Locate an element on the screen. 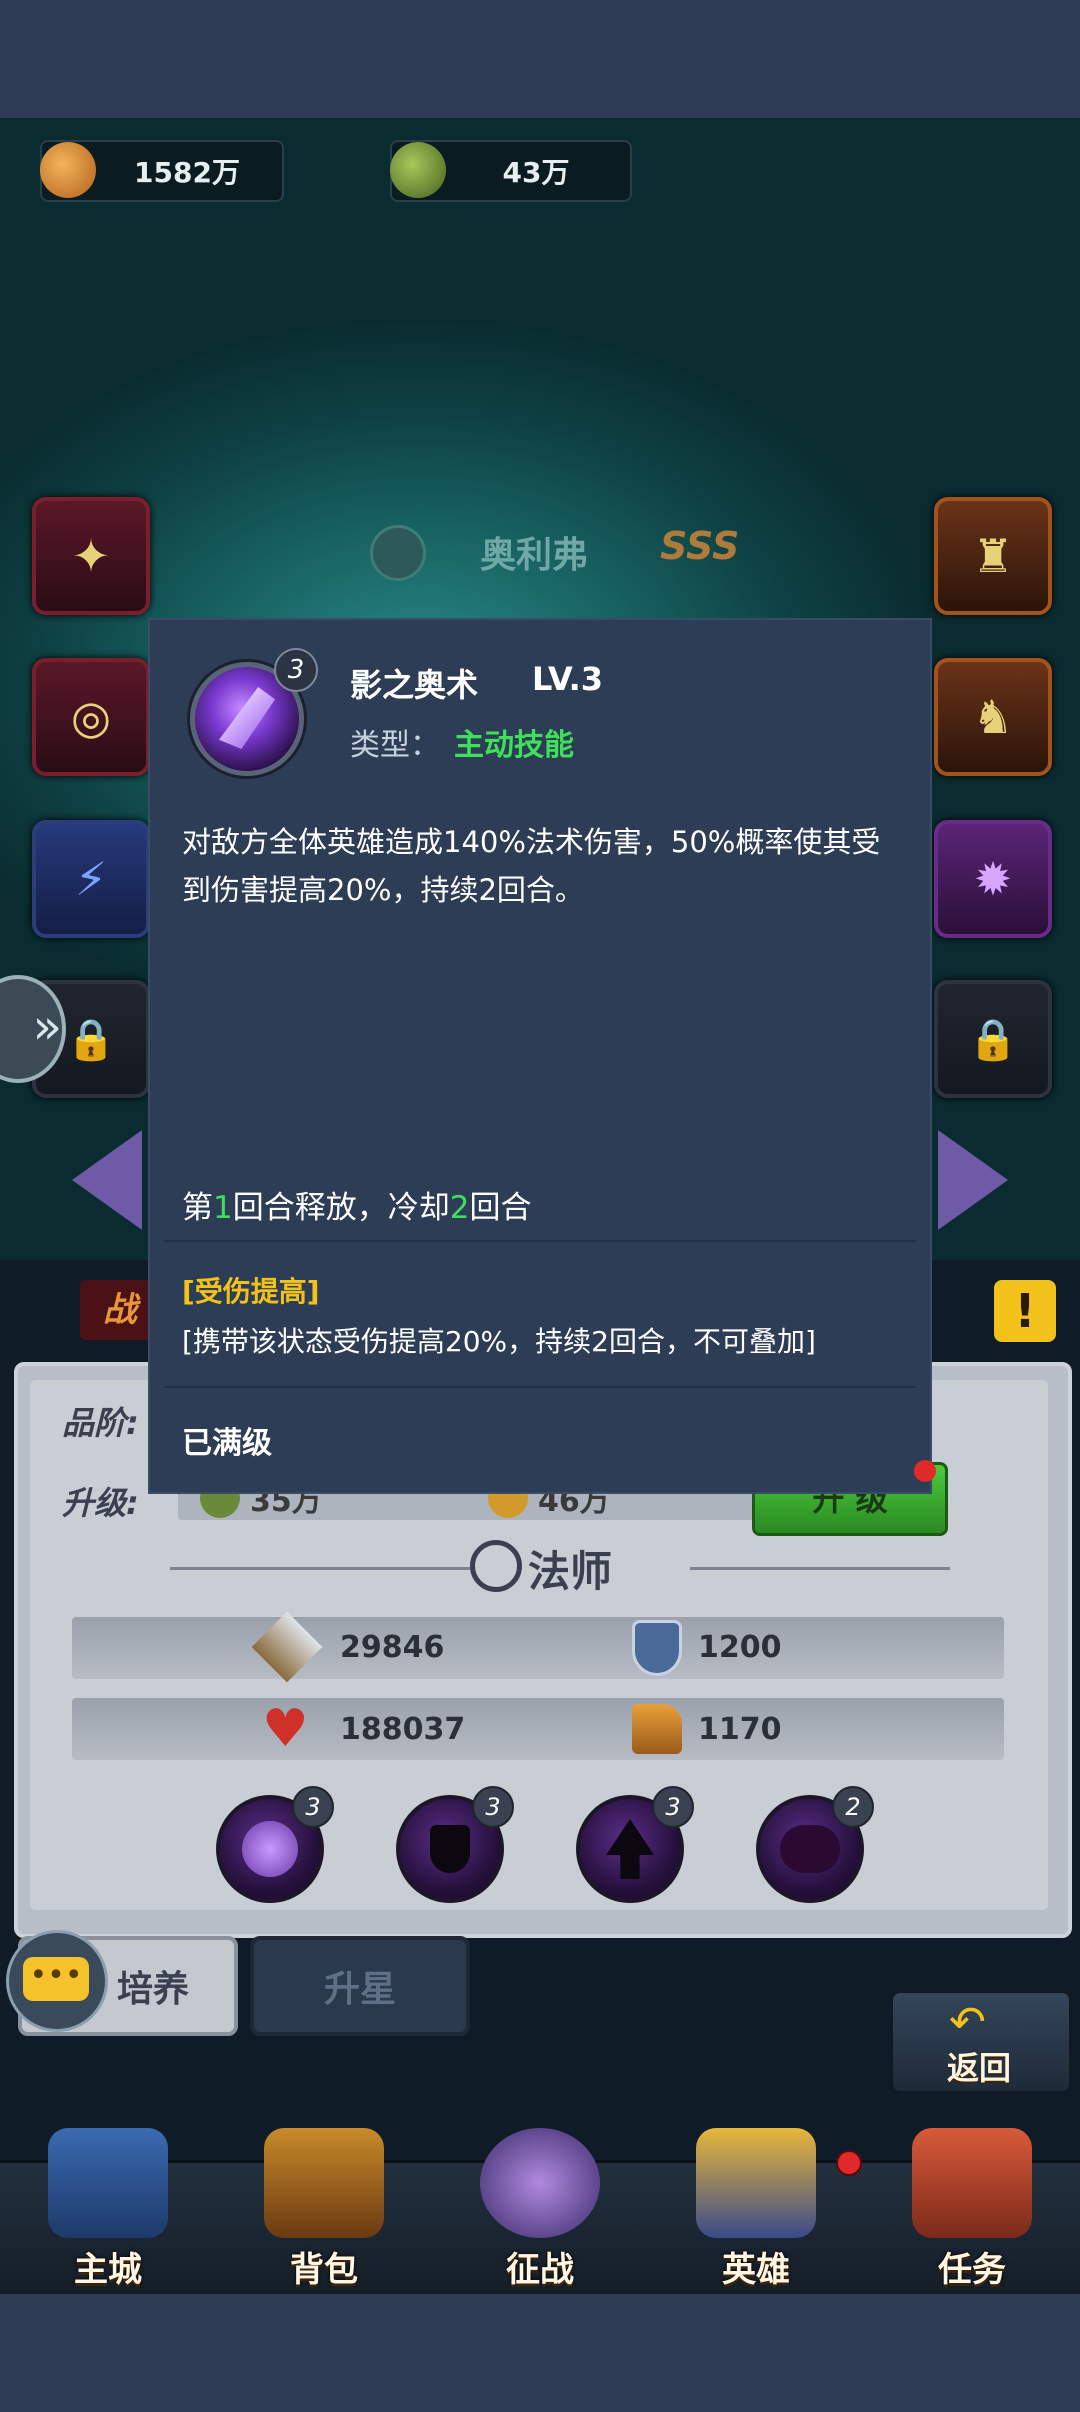 This screenshot has width=1080, height=2412. shield-icon is located at coordinates (657, 1648).